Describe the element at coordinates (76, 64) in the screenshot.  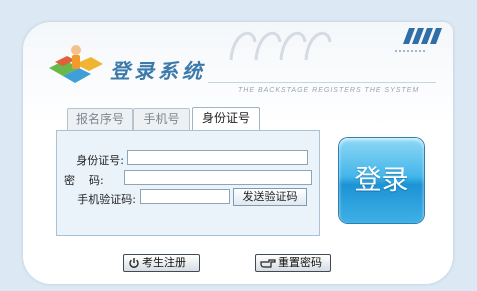
I see `users-puzzle-icon` at that location.